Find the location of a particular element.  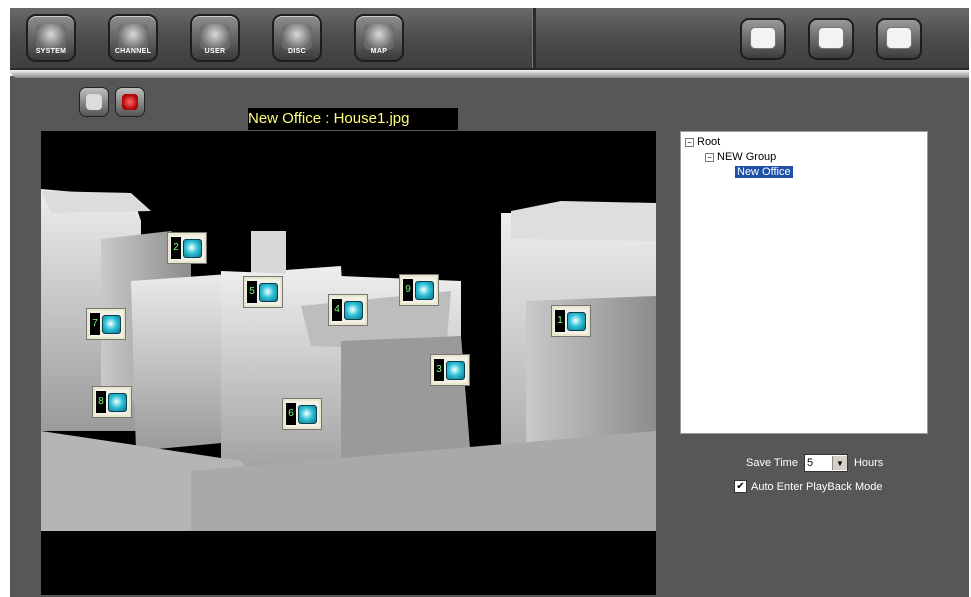

system-button: SYSTEM is located at coordinates (51, 38).